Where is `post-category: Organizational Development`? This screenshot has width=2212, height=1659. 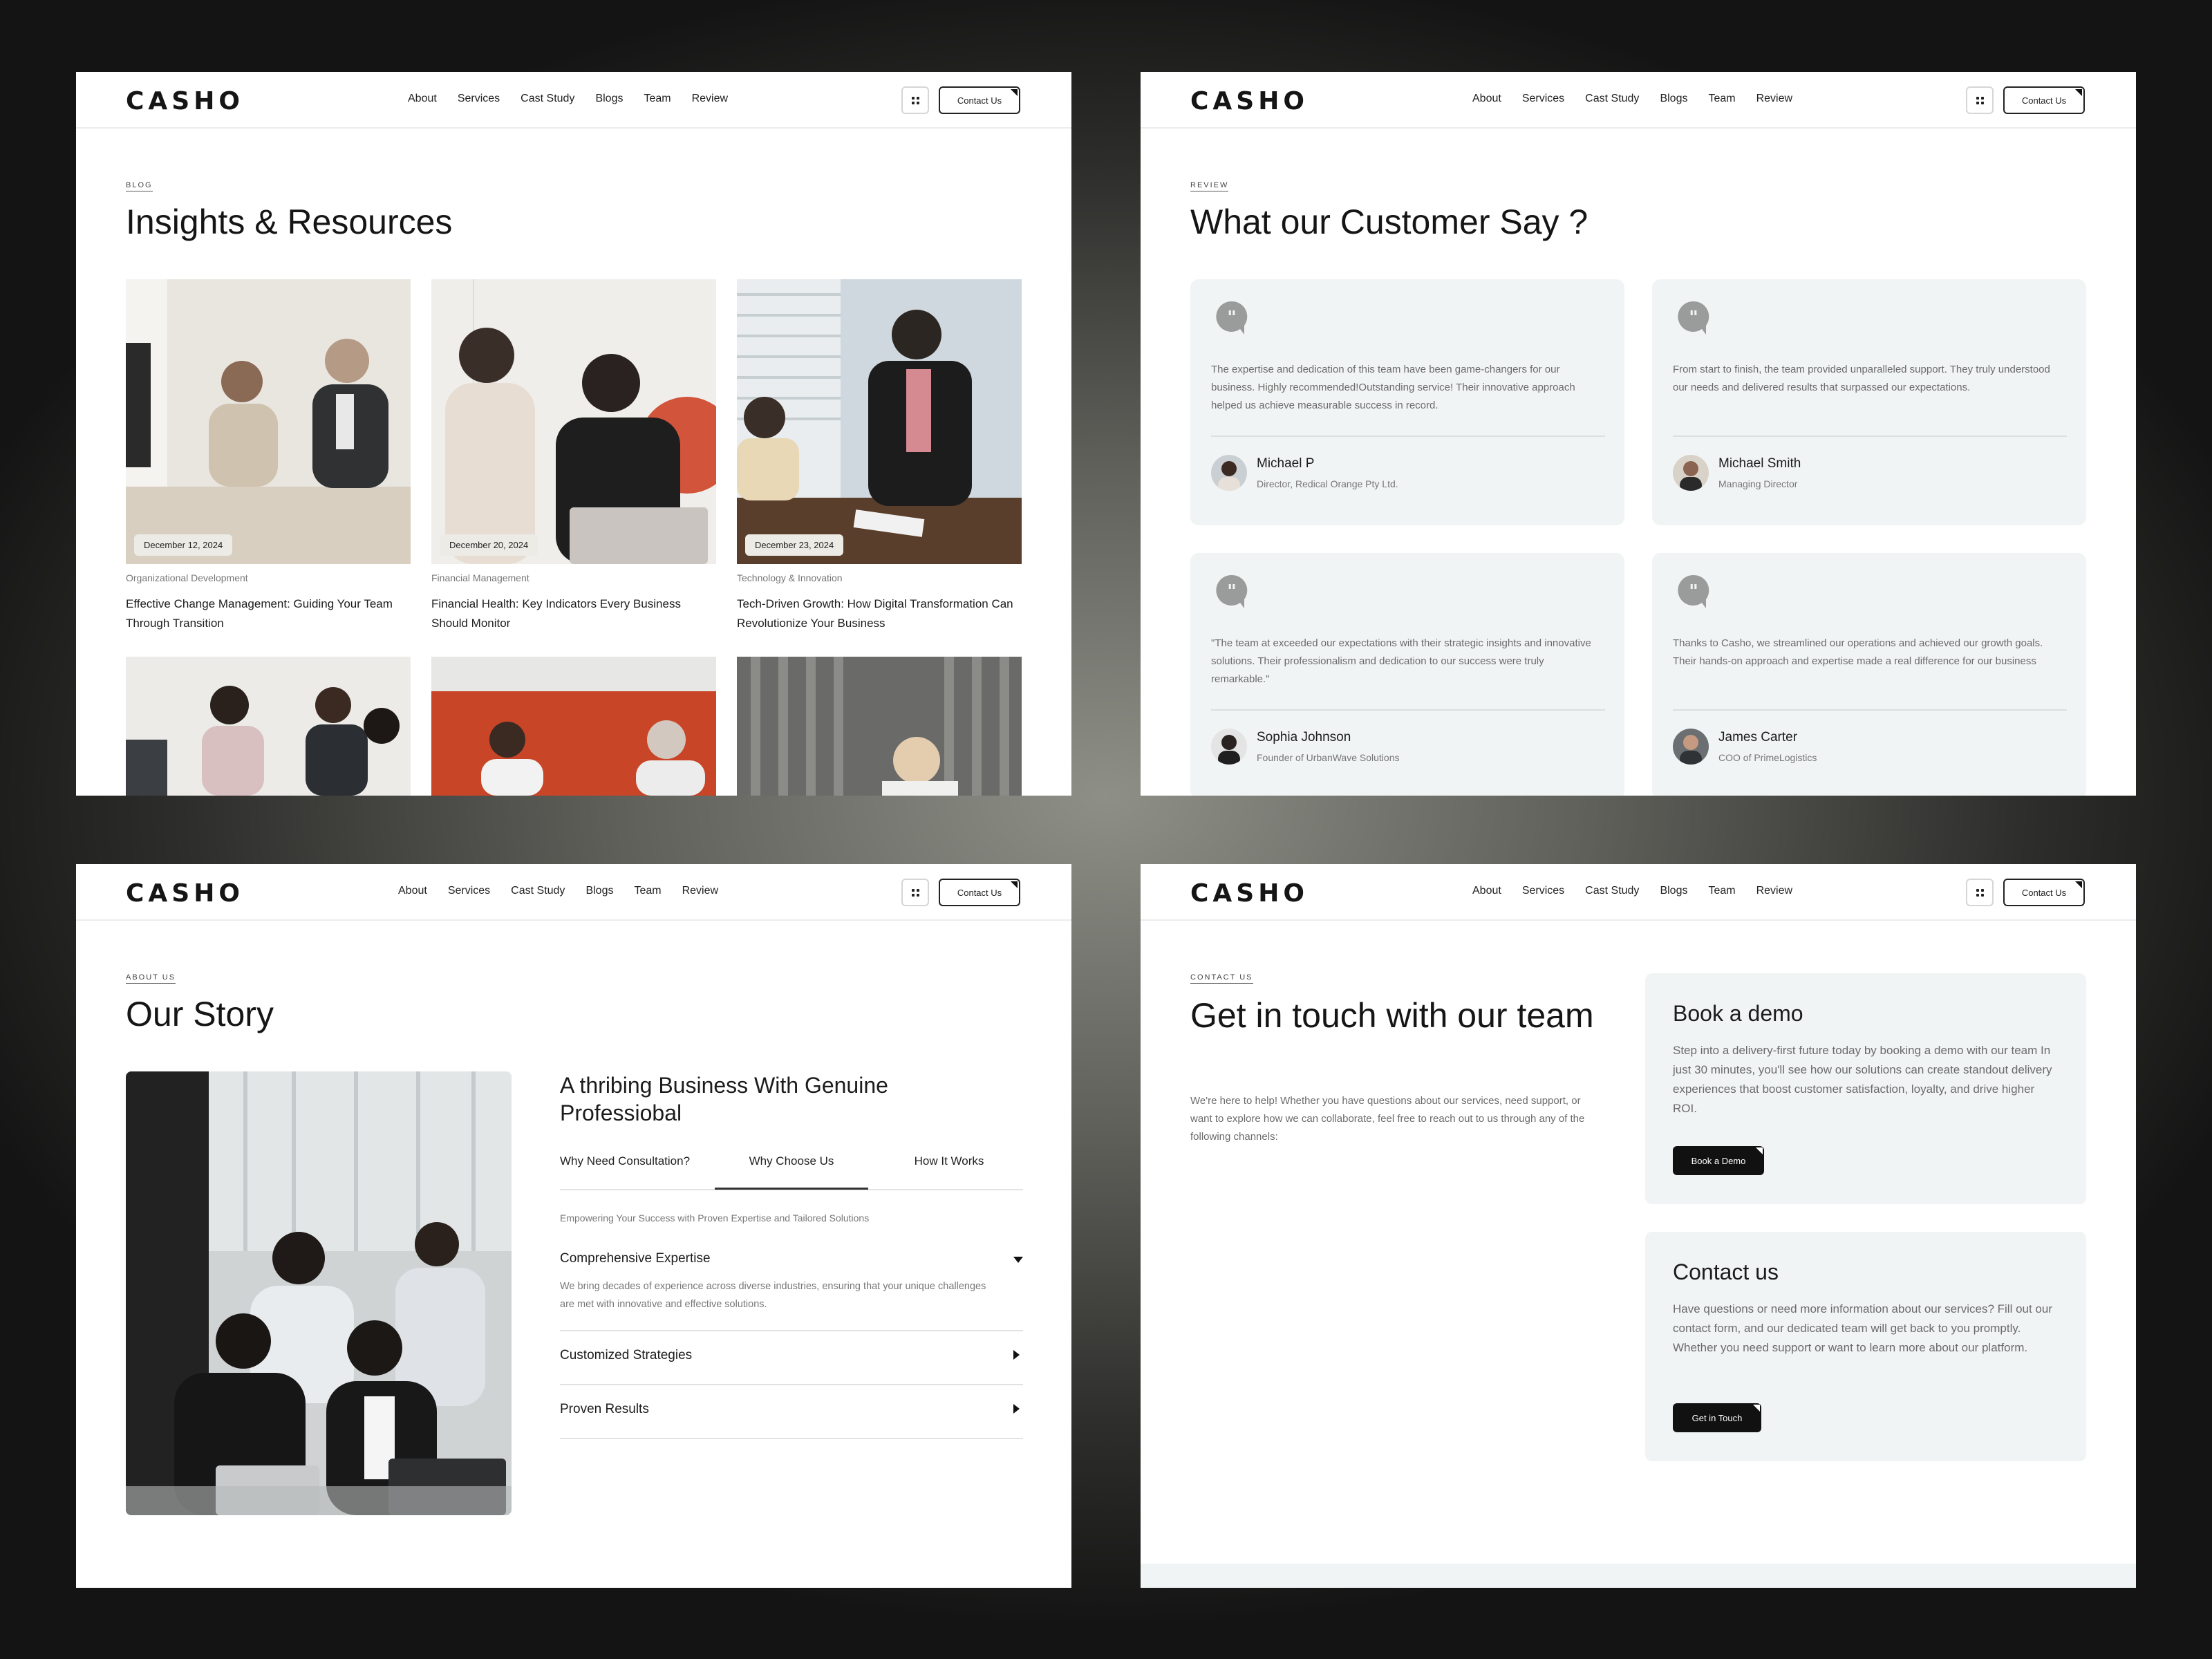
post-category: Organizational Development is located at coordinates (187, 577).